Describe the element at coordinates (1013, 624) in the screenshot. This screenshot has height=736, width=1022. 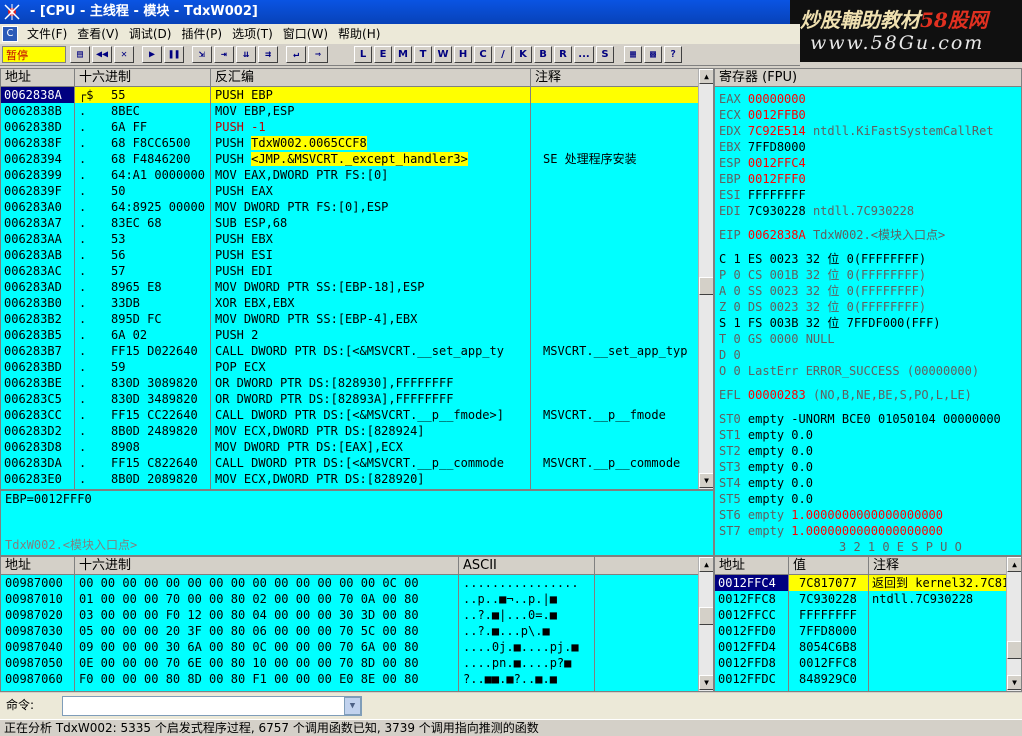
I see `stack-scrollbar: ▲ ▼` at that location.